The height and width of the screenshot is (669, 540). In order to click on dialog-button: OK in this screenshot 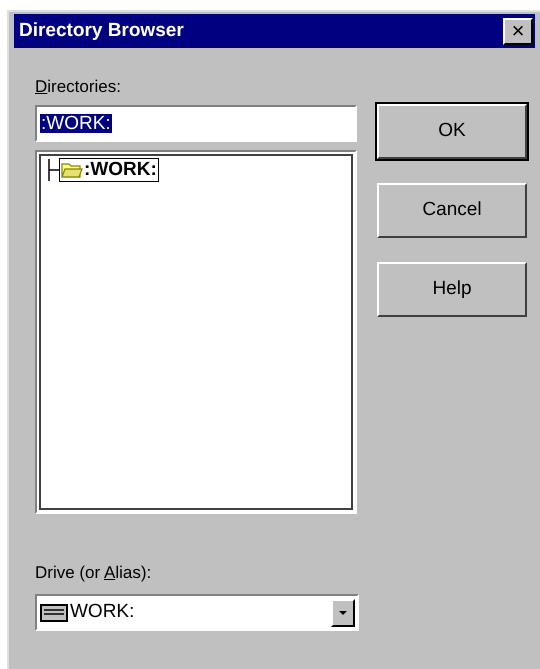, I will do `click(452, 131)`.